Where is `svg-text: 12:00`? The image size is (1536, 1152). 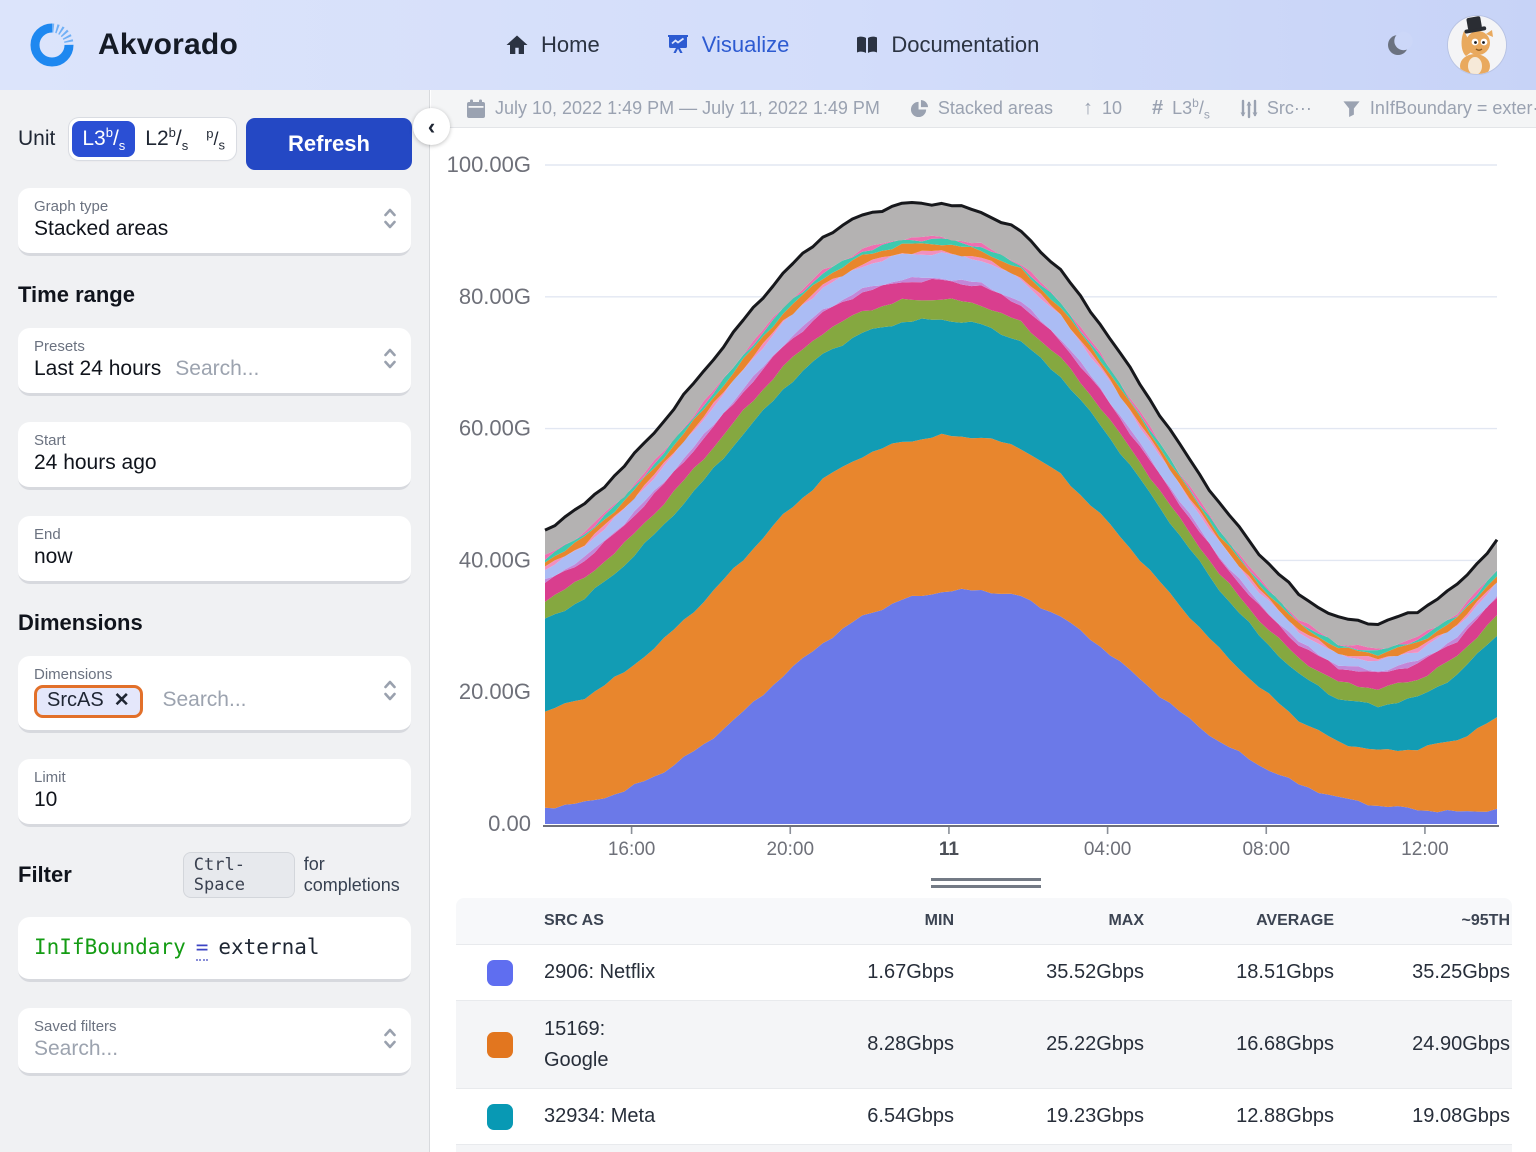 svg-text: 12:00 is located at coordinates (1425, 849).